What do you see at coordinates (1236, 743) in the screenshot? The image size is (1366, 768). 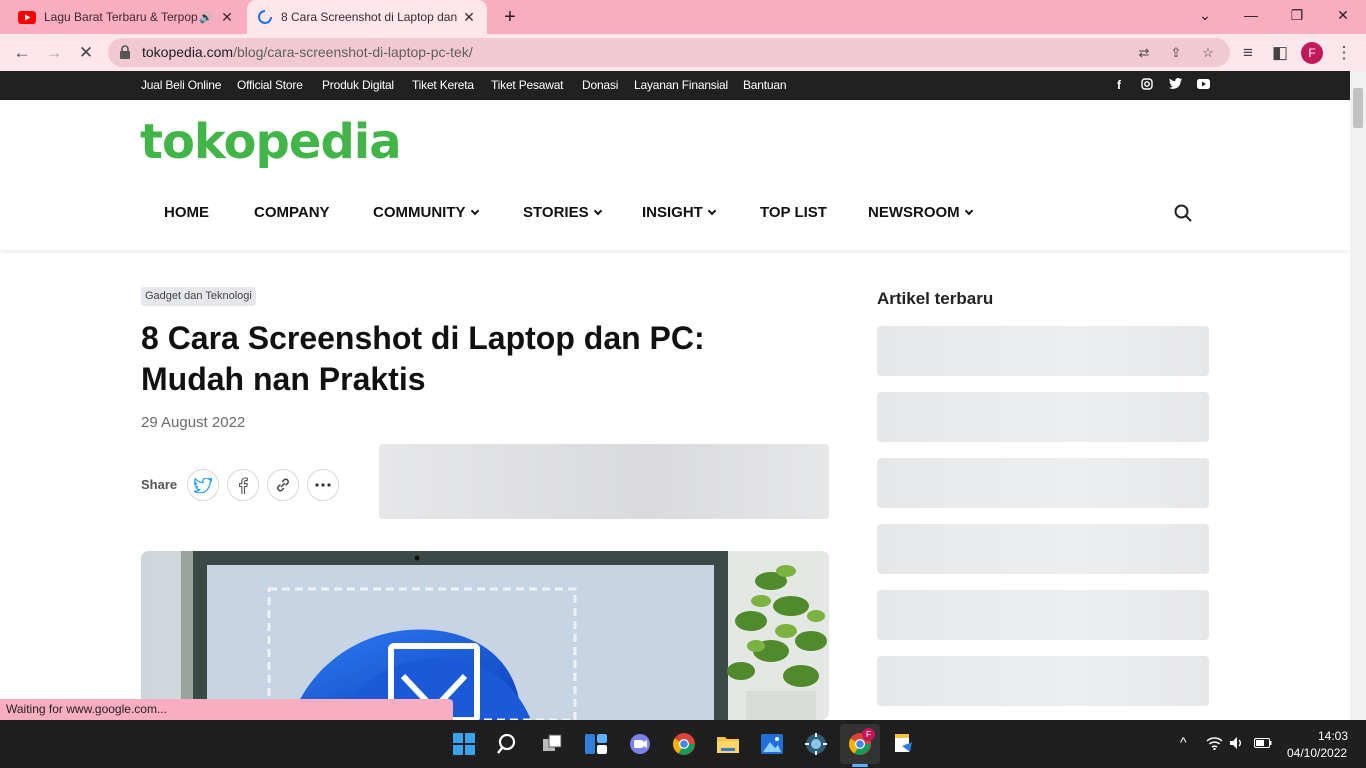 I see `volume-icon` at bounding box center [1236, 743].